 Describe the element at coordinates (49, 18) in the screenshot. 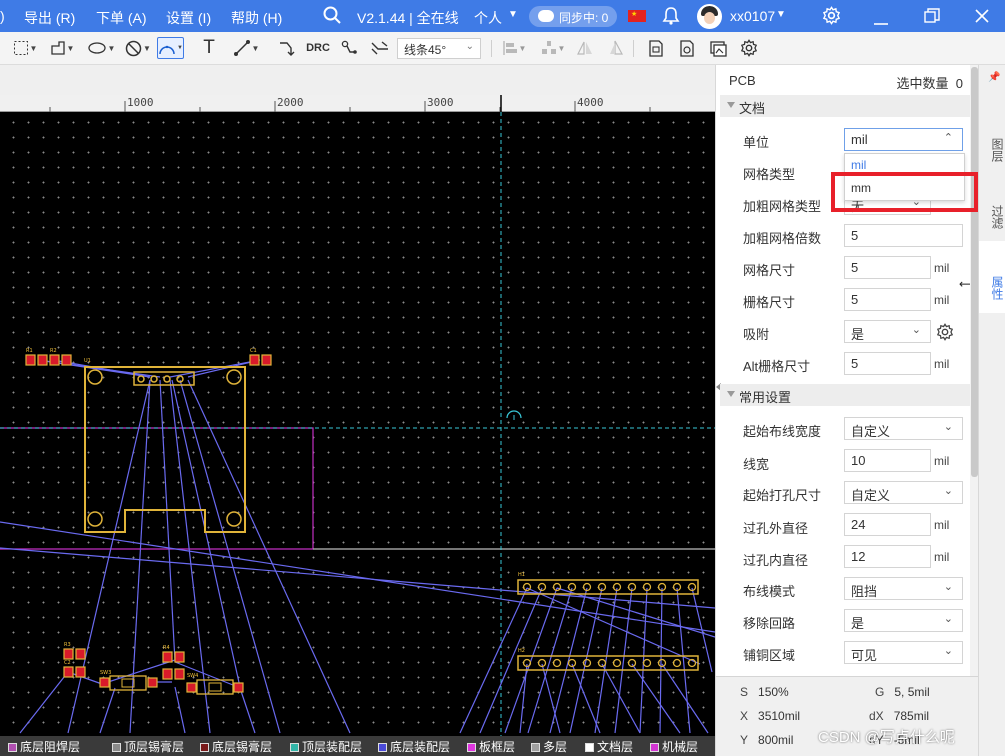

I see `menu-export: 导出 (R)` at that location.